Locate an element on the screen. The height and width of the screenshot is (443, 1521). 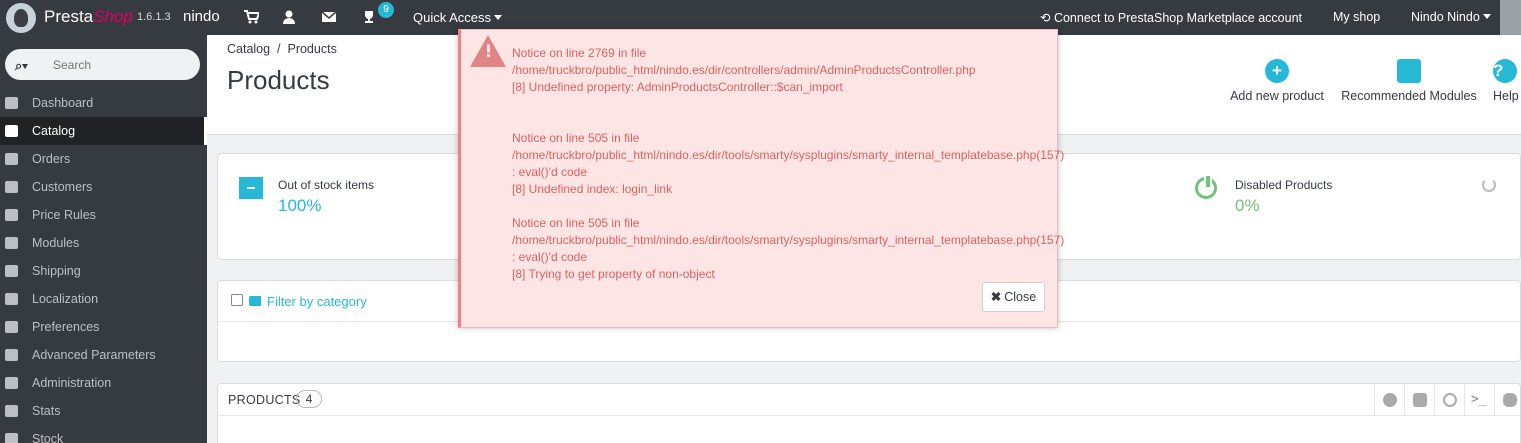
notice-line: [8] Trying to get property of non-object is located at coordinates (613, 274).